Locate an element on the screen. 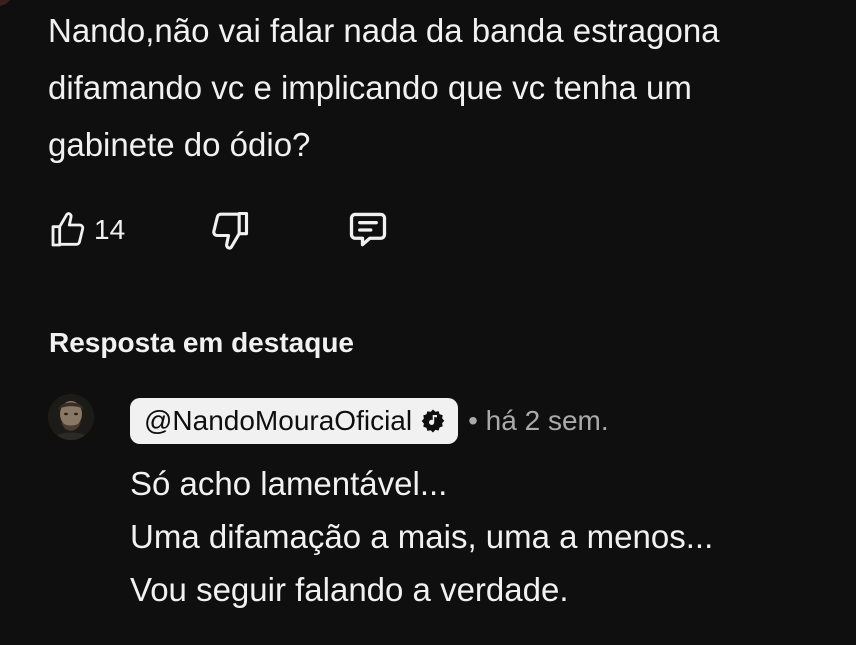 The width and height of the screenshot is (856, 645). reply-button is located at coordinates (368, 230).